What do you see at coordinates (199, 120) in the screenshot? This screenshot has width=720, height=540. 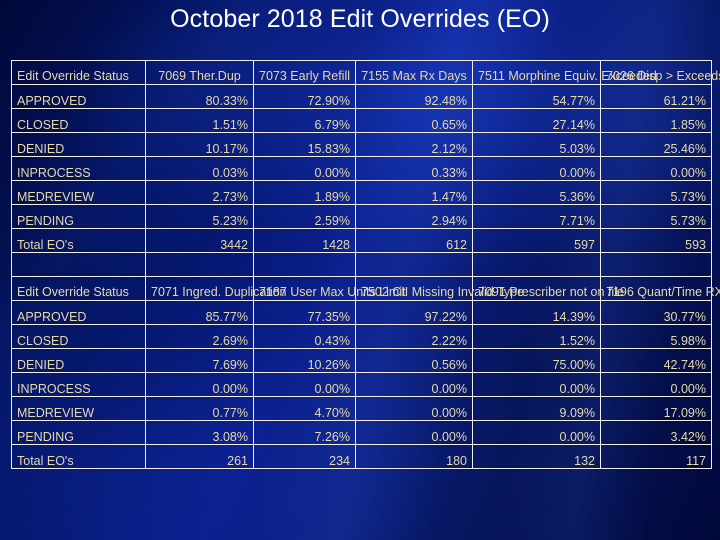 I see `cell-value: 1.51%` at bounding box center [199, 120].